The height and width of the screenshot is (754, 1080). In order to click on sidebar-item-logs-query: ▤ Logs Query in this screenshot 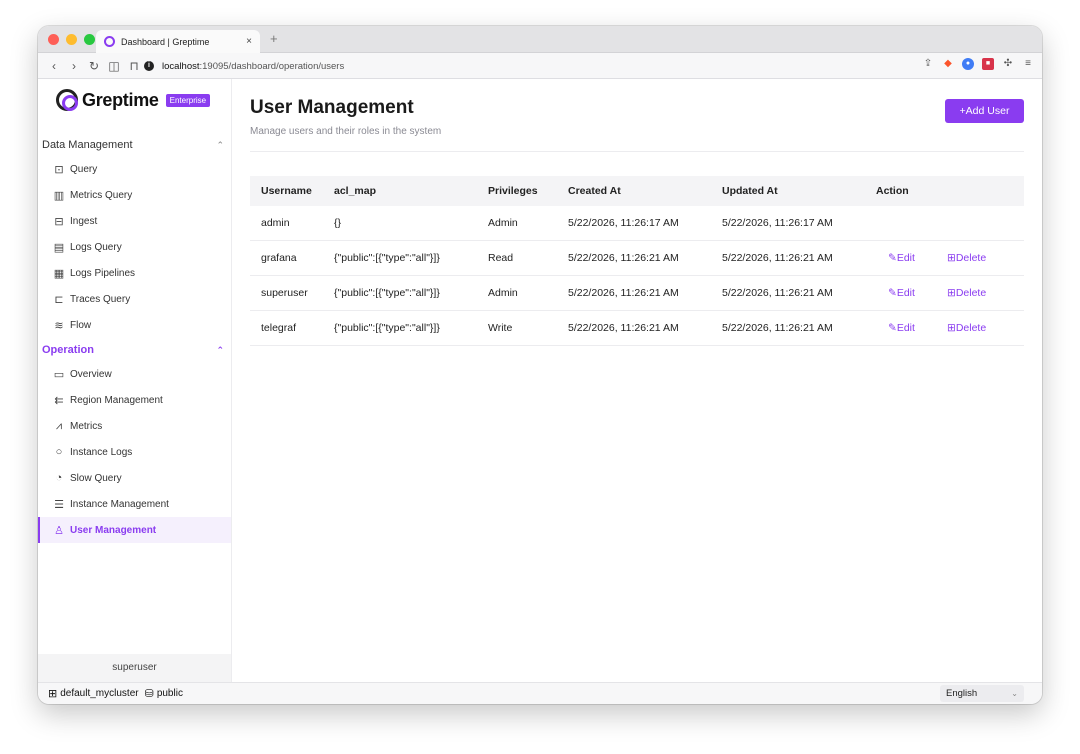, I will do `click(134, 247)`.